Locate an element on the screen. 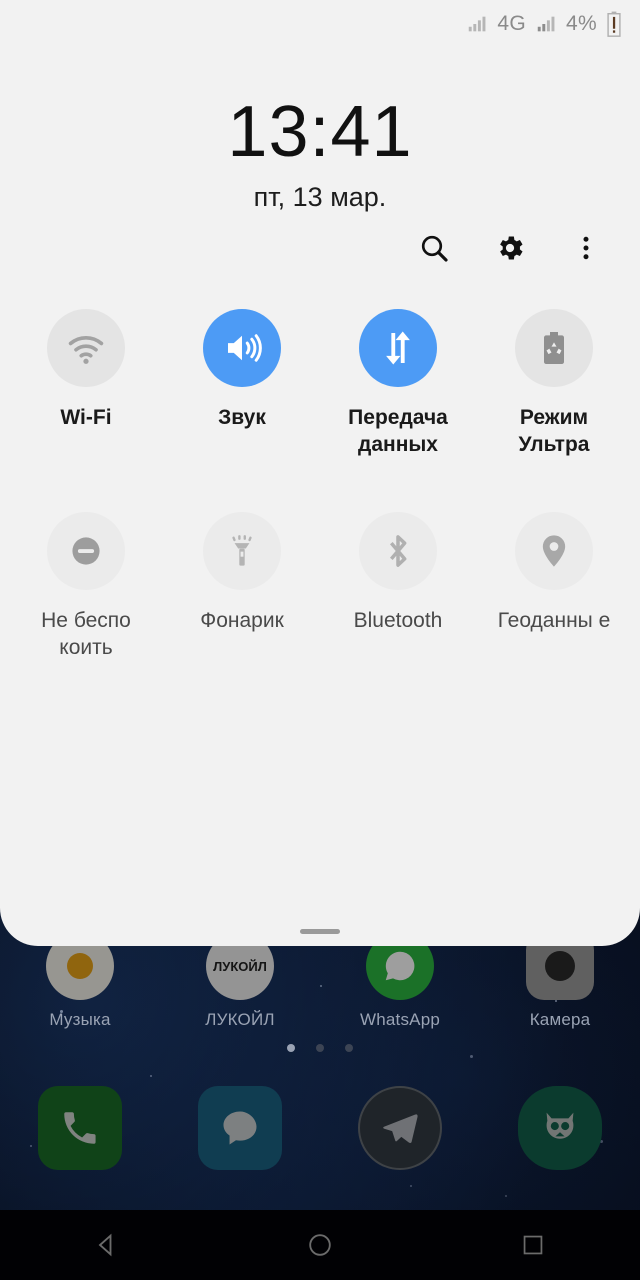 This screenshot has height=1280, width=640. battery-percent-label: 4% is located at coordinates (581, 23).